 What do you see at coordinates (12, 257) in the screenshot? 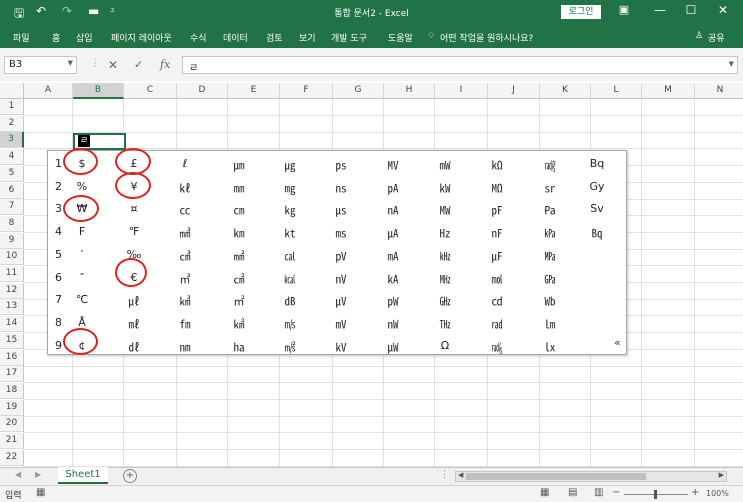
I see `row-header: 10` at bounding box center [12, 257].